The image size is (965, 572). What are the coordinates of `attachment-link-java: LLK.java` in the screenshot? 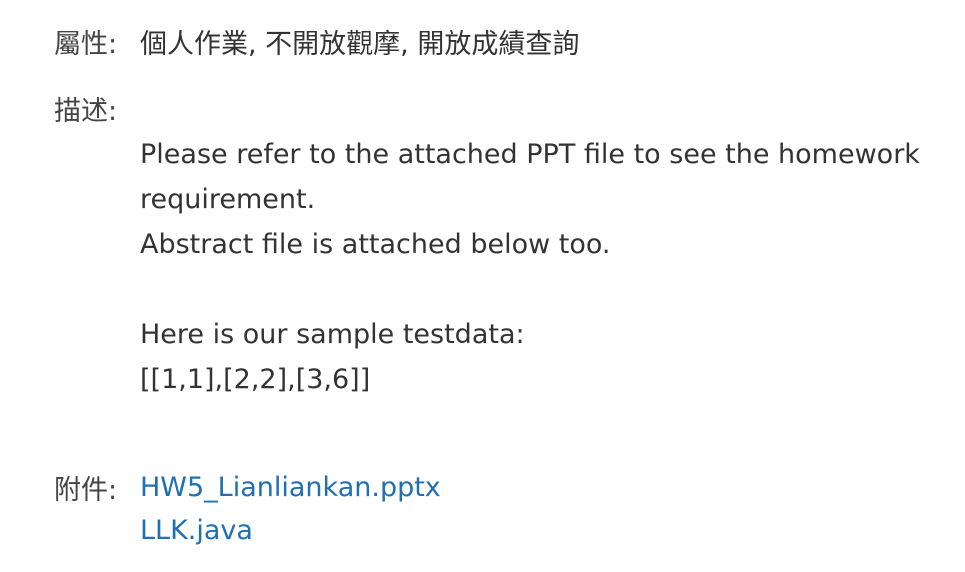 It's located at (290, 530).